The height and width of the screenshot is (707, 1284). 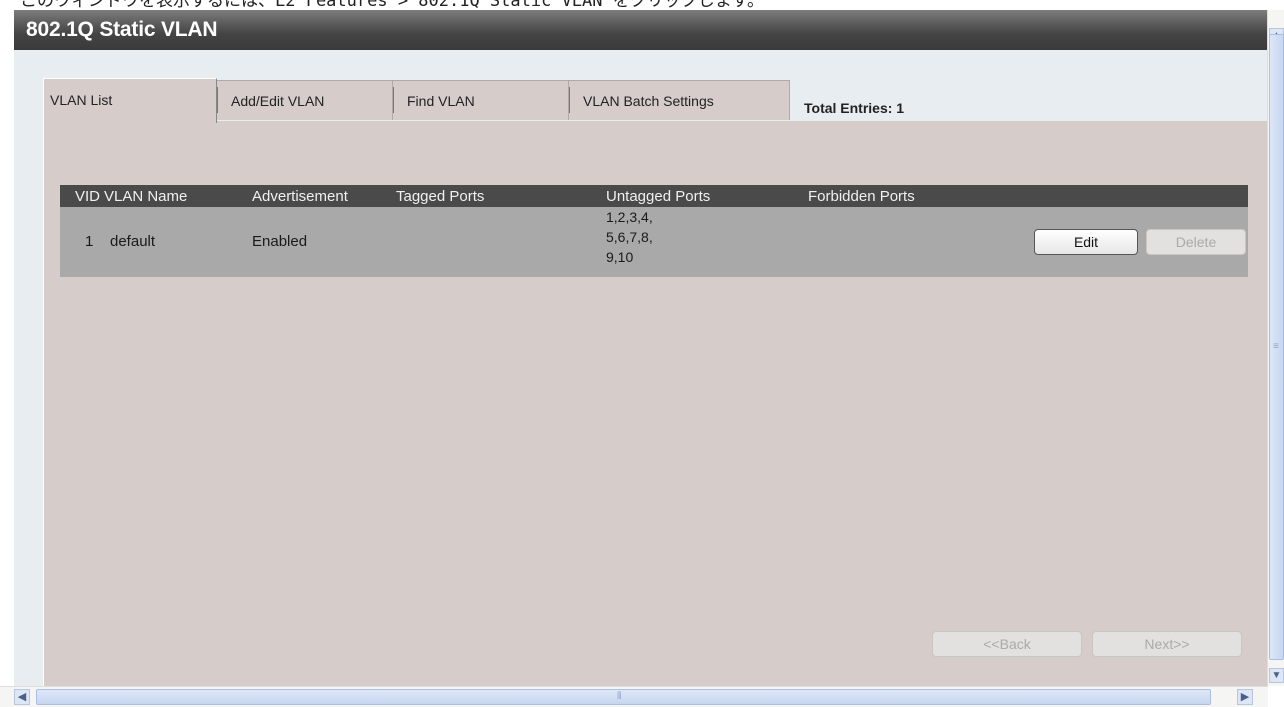 I want to click on vertical-scrollbar: ▲ ≡ ▼, so click(x=1275, y=348).